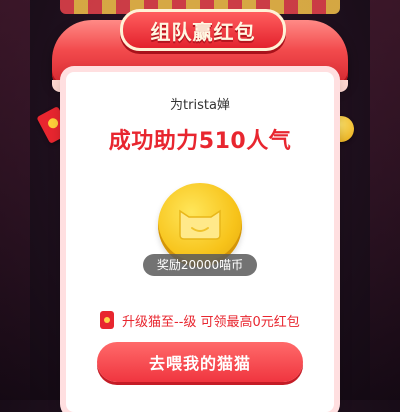 The height and width of the screenshot is (412, 400). I want to click on red-envelope-icon, so click(107, 320).